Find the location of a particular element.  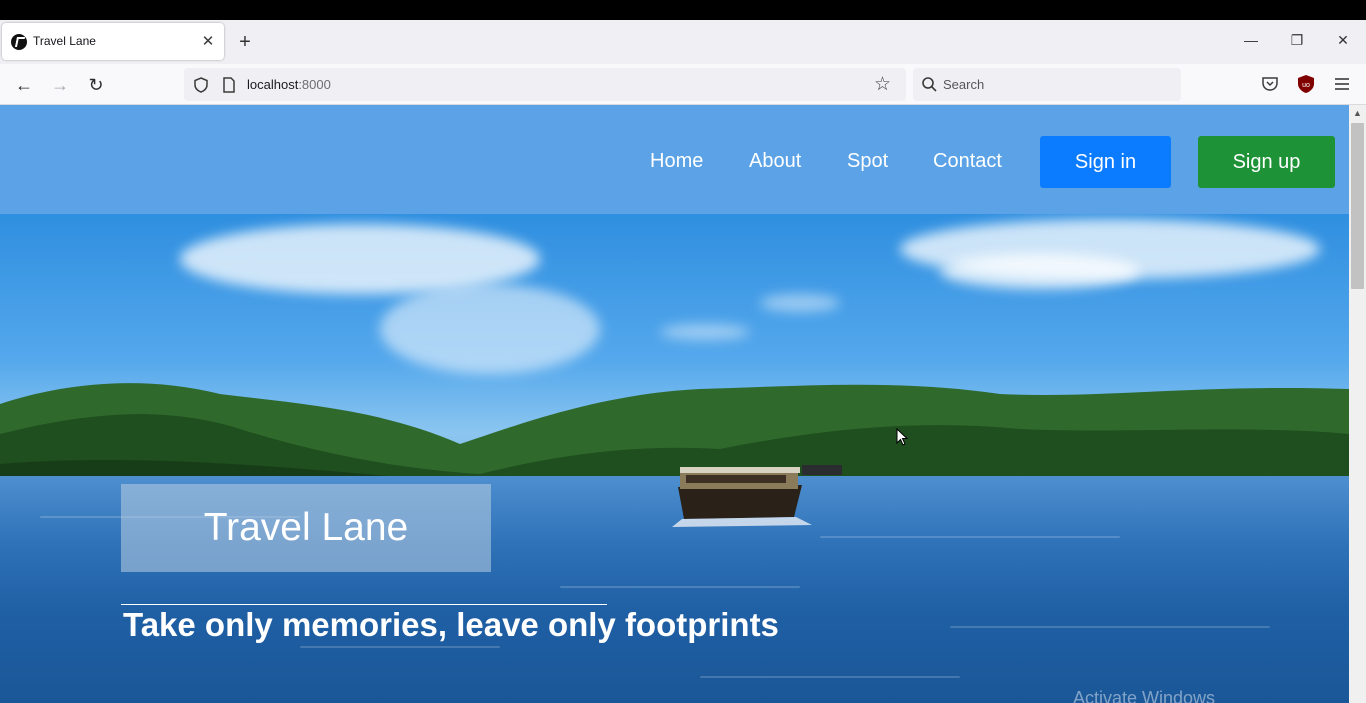

star-icon: ☆ is located at coordinates (882, 84).